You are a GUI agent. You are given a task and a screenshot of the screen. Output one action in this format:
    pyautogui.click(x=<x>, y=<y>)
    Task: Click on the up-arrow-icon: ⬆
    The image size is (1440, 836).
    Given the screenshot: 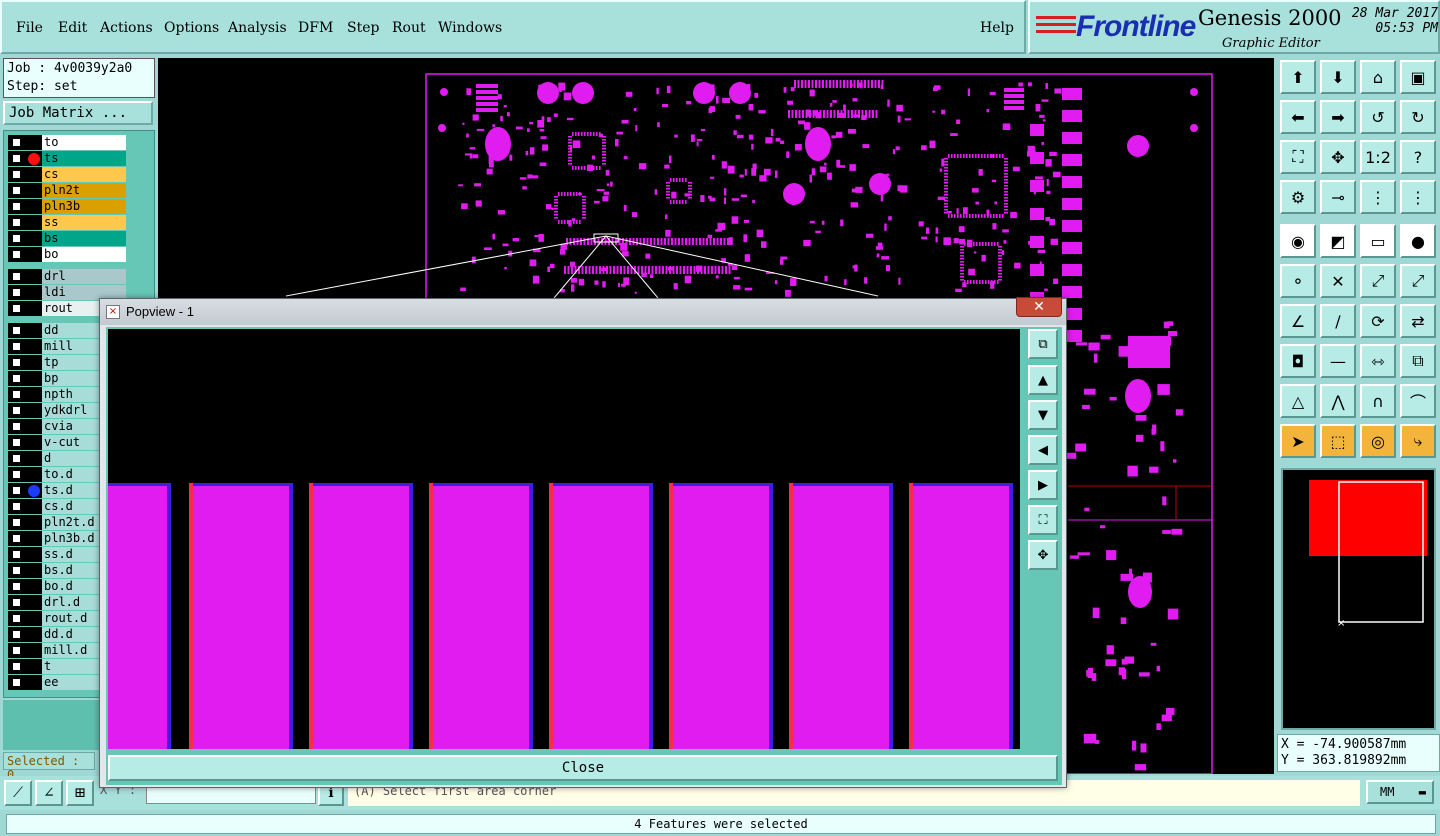 What is the action you would take?
    pyautogui.click(x=1298, y=77)
    